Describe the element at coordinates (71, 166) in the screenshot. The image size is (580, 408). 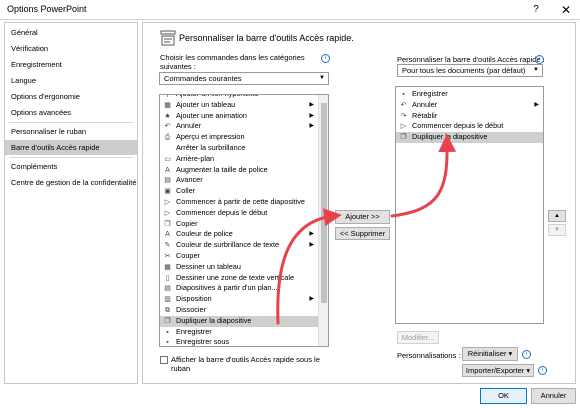
I see `nav-item-addins: Compléments` at that location.